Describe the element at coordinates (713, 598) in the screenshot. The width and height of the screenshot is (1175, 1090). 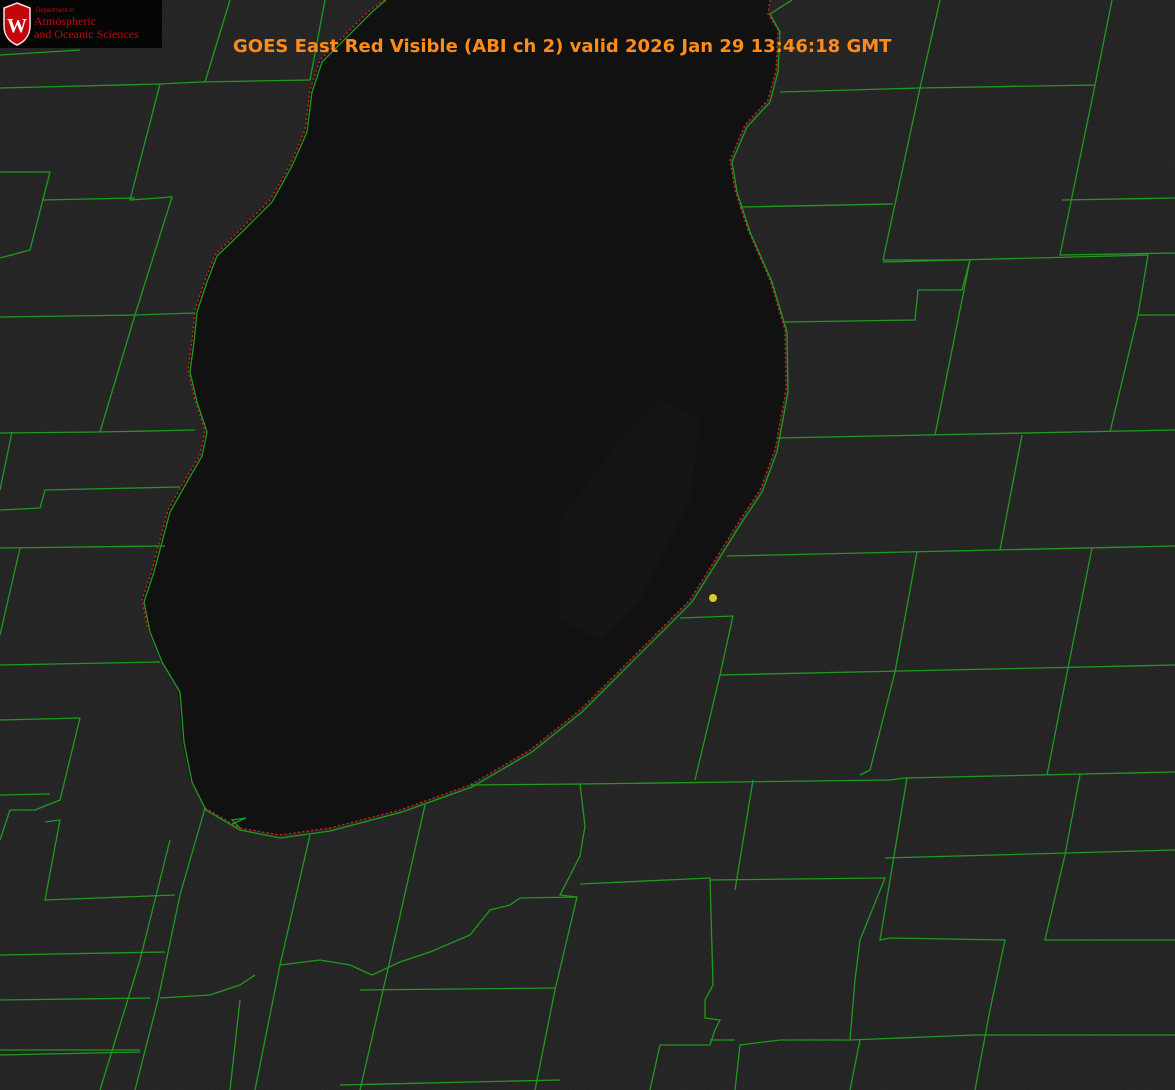
I see `location-marker` at that location.